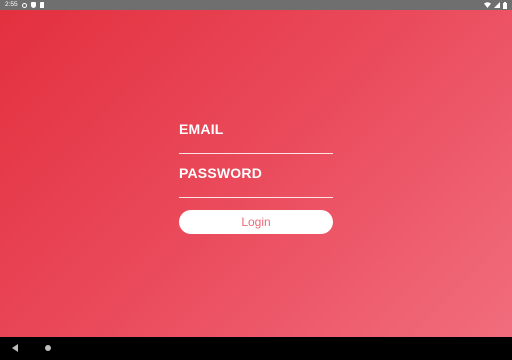 This screenshot has height=360, width=512. What do you see at coordinates (256, 153) in the screenshot?
I see `email-field-underline` at bounding box center [256, 153].